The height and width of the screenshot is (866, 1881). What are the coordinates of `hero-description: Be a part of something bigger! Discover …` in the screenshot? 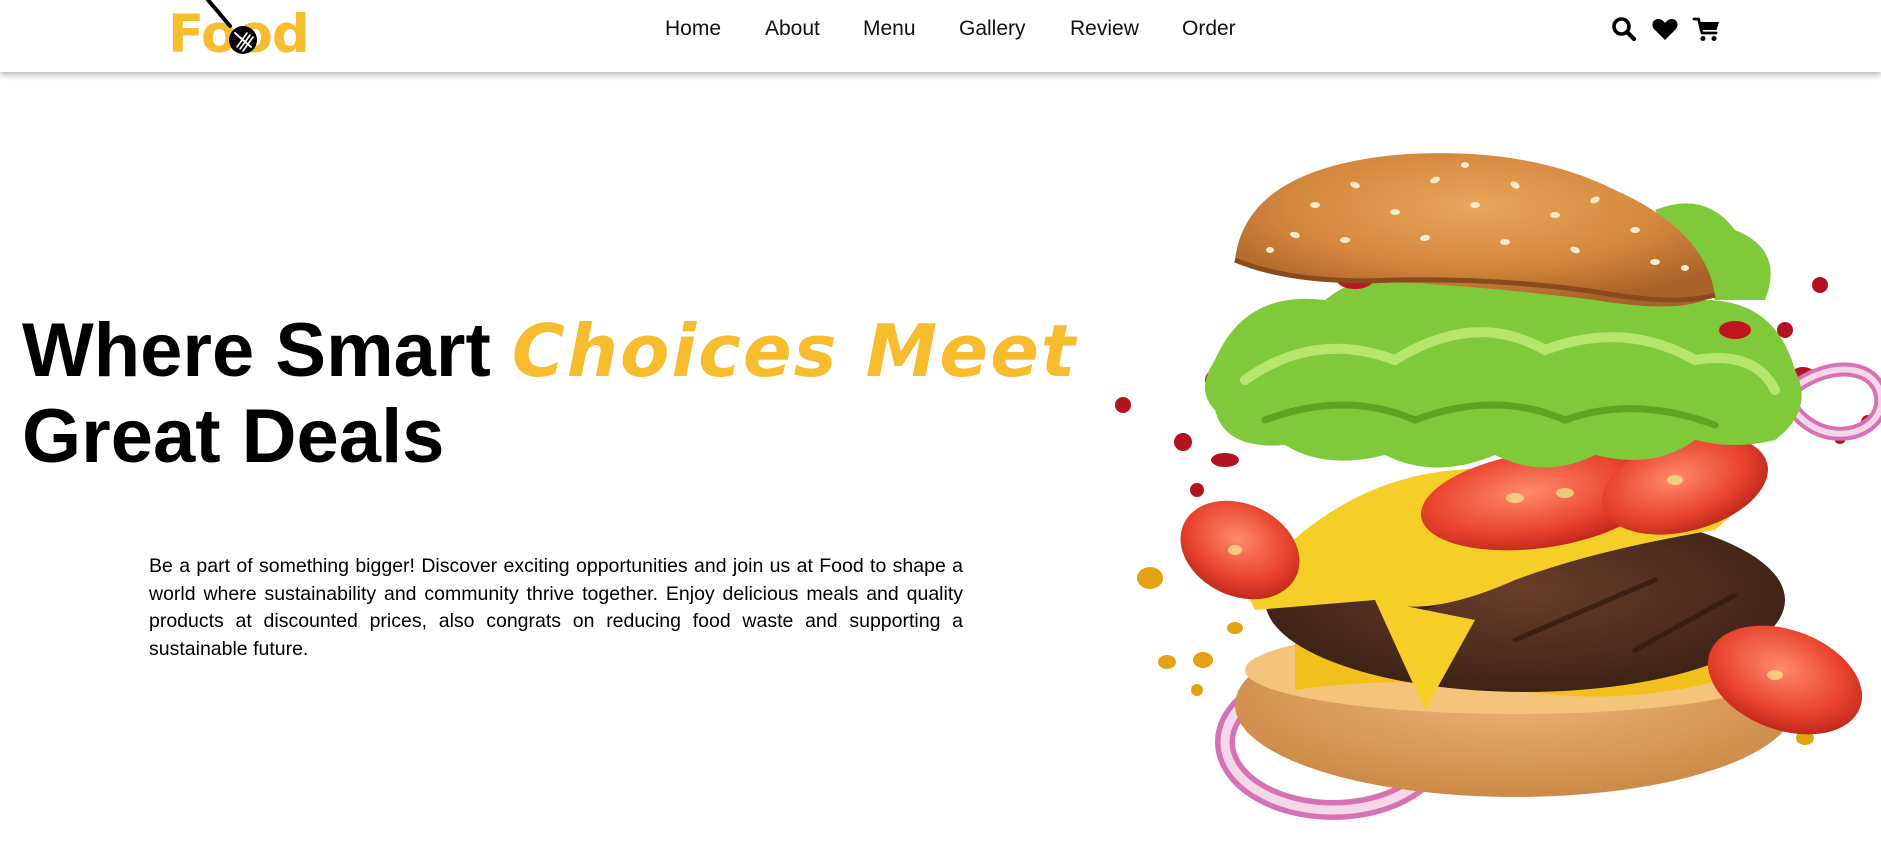 It's located at (556, 607).